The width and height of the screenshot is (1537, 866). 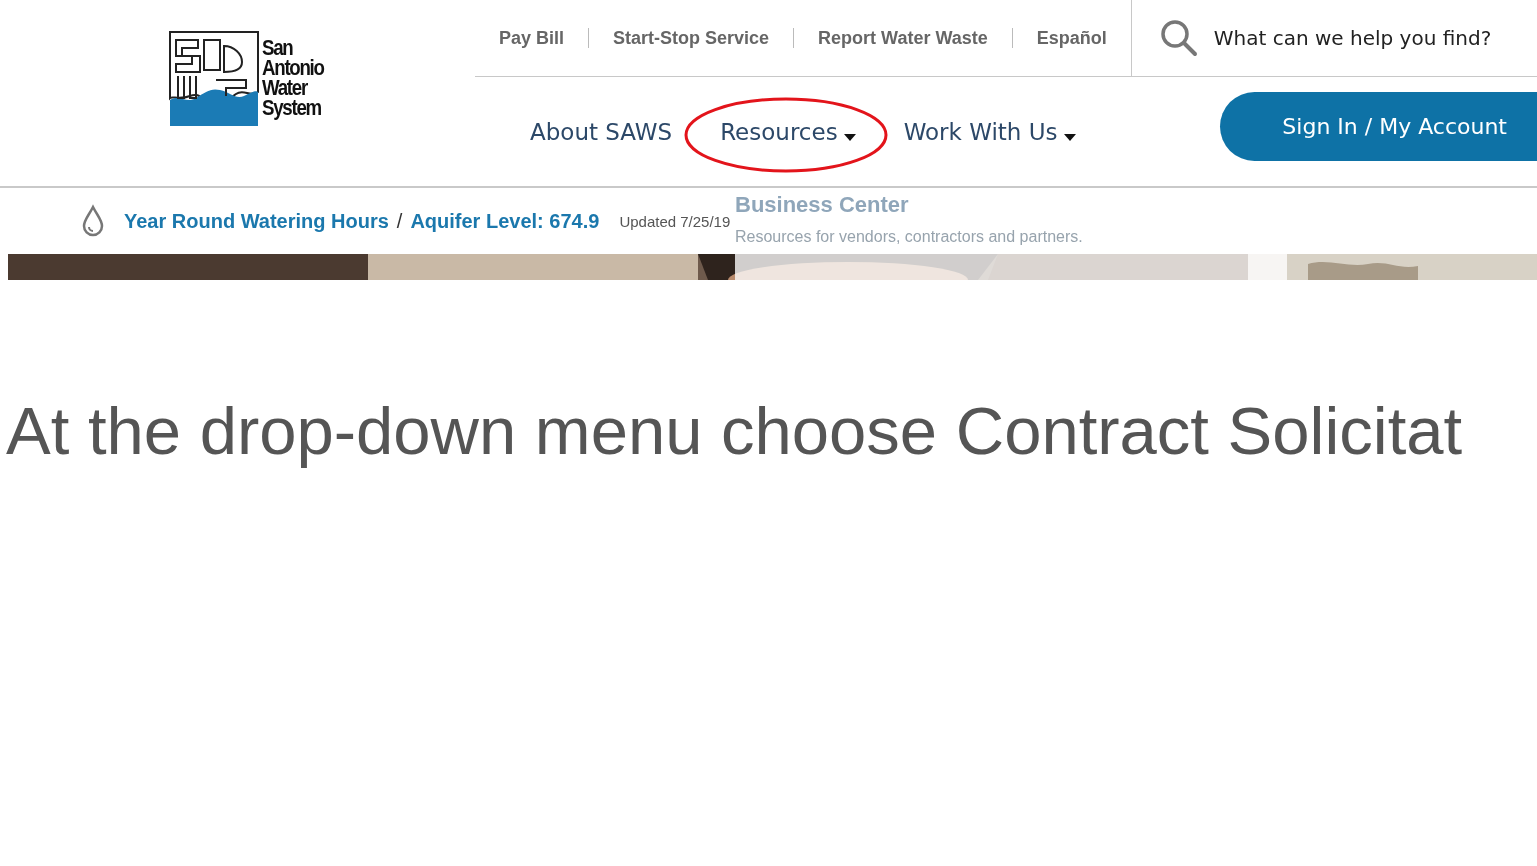 I want to click on dropdown-description: Resources for vendors, contractors and partners., so click(x=909, y=237).